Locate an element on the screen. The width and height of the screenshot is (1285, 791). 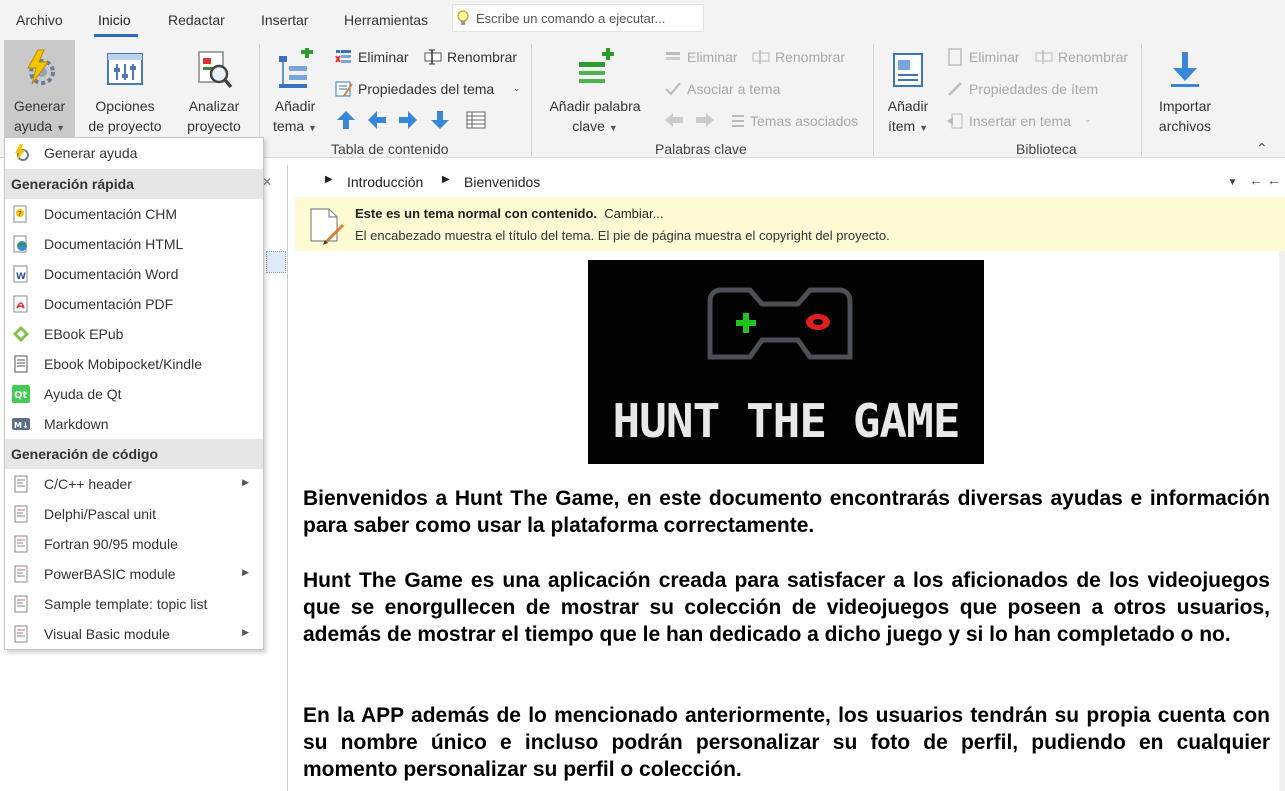
section-header-label: Generación rápida is located at coordinates (72, 184).